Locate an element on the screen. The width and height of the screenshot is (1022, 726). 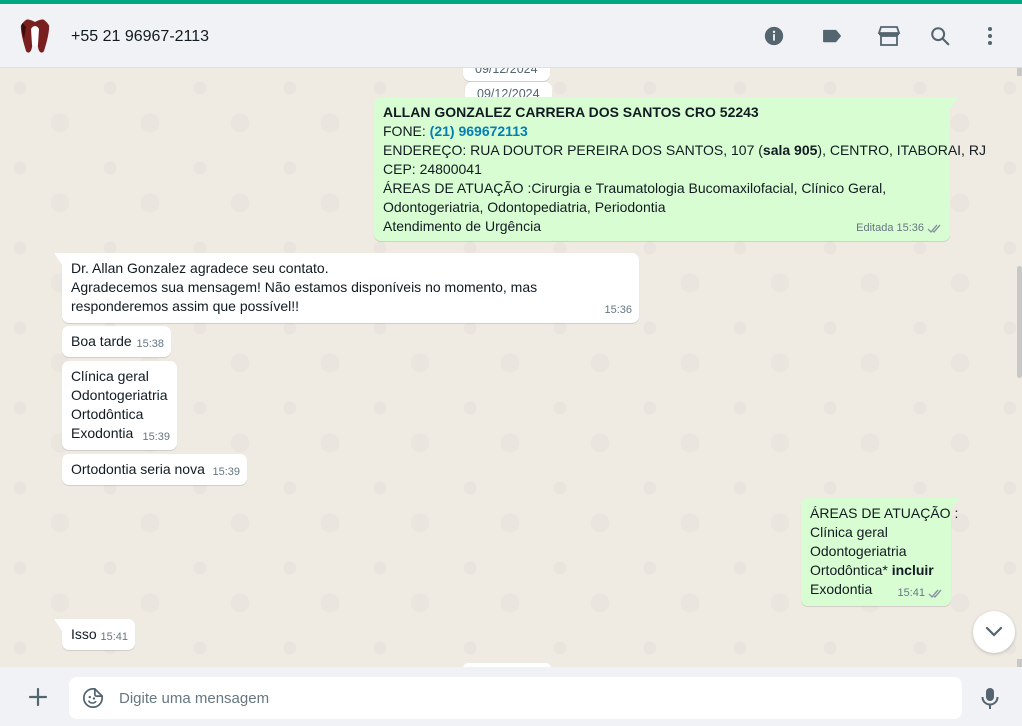
incoming-message: Ortodontia seria nova 15:39 is located at coordinates (154, 469).